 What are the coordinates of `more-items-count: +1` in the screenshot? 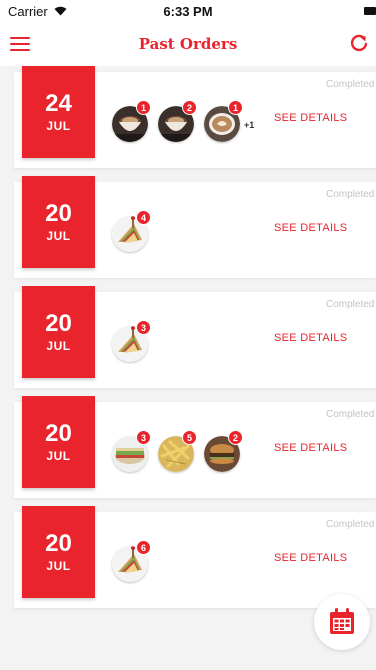 It's located at (249, 125).